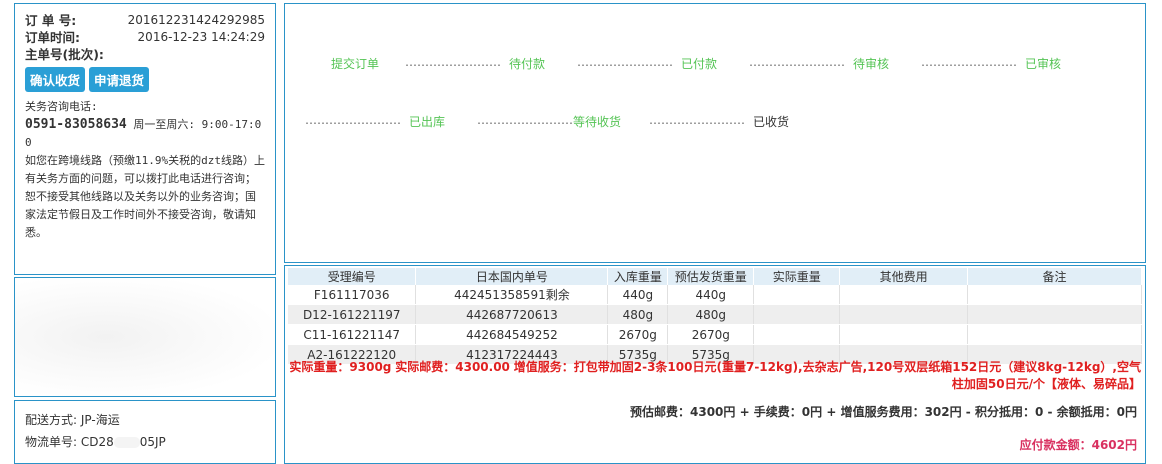 The image size is (1162, 464). I want to click on header-jp-tracking: 日本国内单号, so click(512, 276).